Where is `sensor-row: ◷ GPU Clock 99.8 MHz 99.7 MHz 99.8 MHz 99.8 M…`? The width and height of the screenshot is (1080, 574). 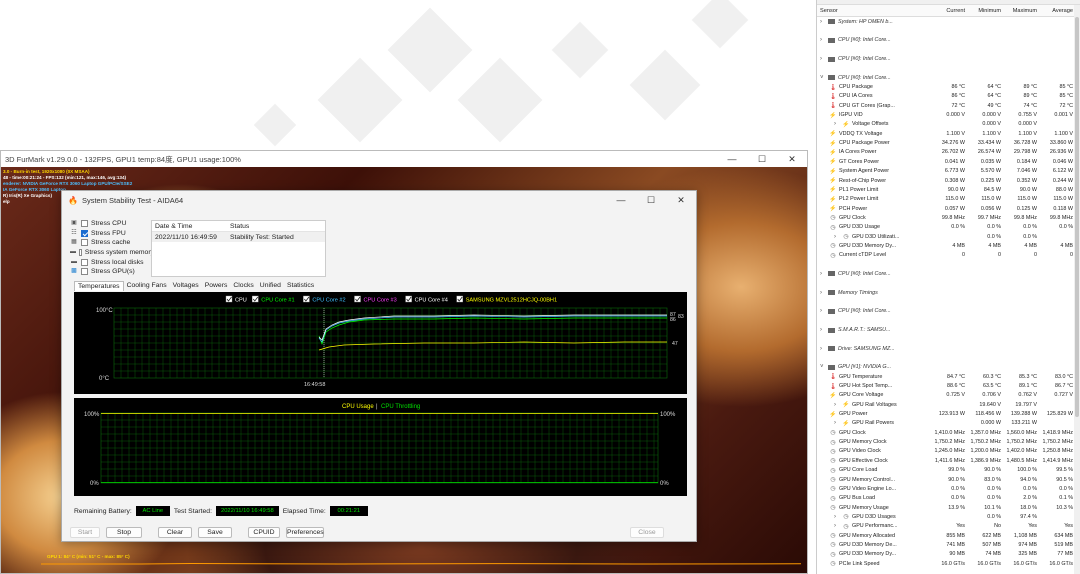
sensor-row: ◷ GPU Clock 99.8 MHz 99.7 MHz 99.8 MHz 99.8 M… is located at coordinates (948, 217).